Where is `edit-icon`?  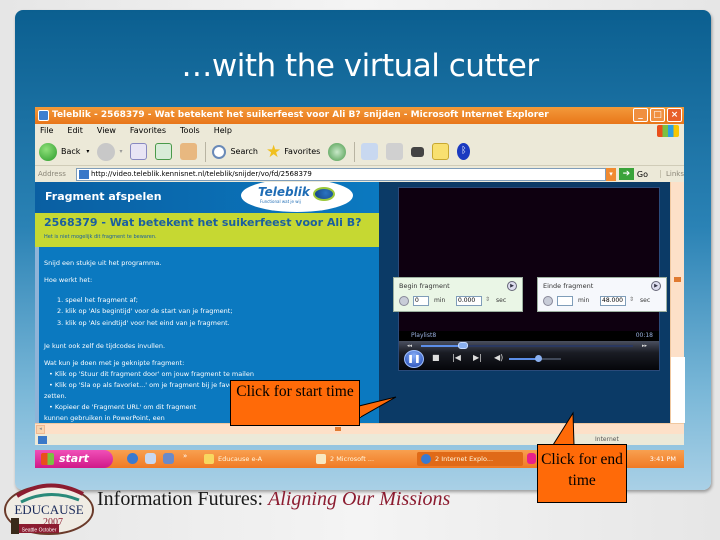 edit-icon is located at coordinates (418, 151).